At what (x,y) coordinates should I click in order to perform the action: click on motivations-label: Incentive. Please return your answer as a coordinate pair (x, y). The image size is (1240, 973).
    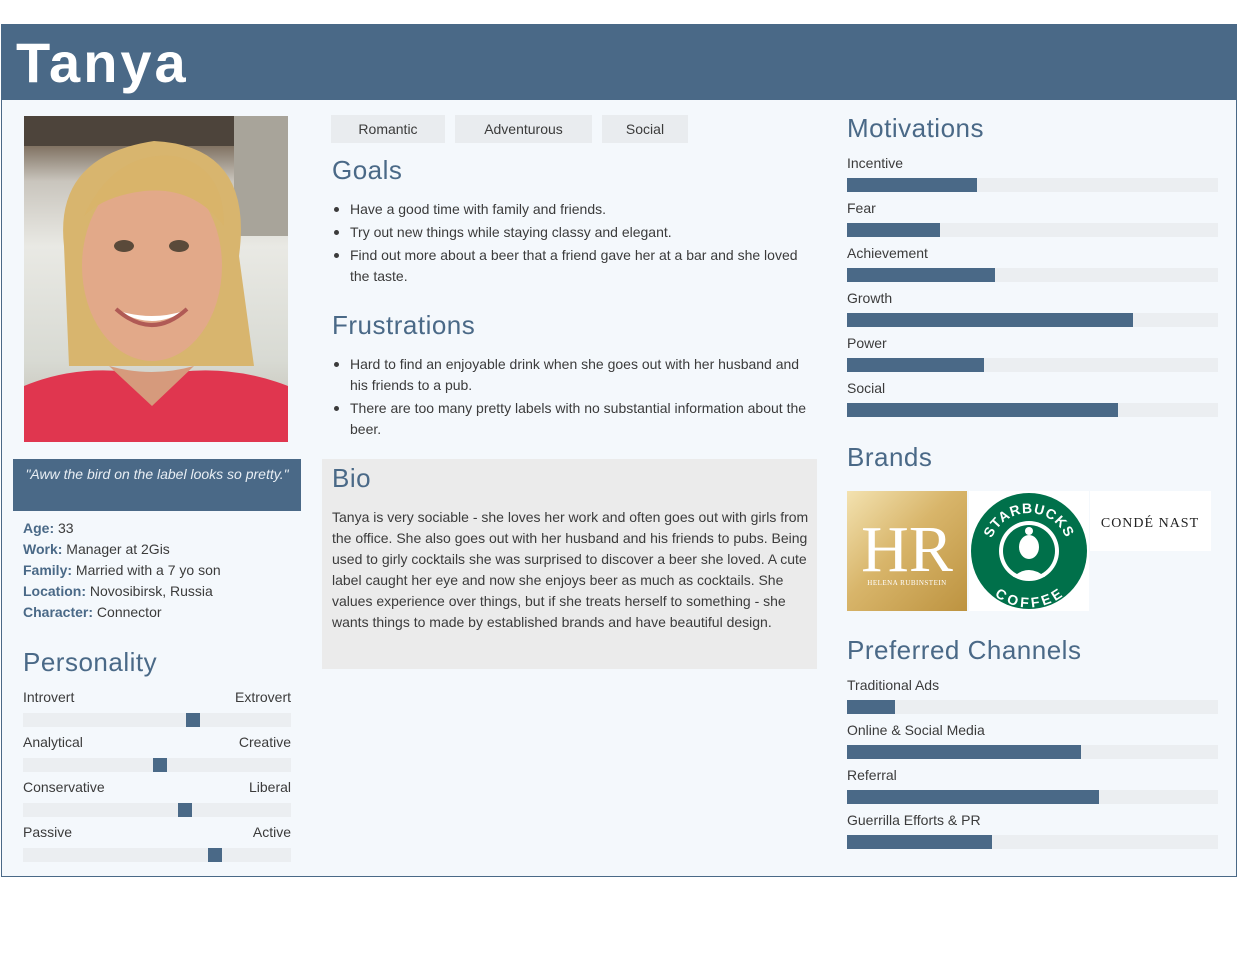
    Looking at the image, I should click on (875, 163).